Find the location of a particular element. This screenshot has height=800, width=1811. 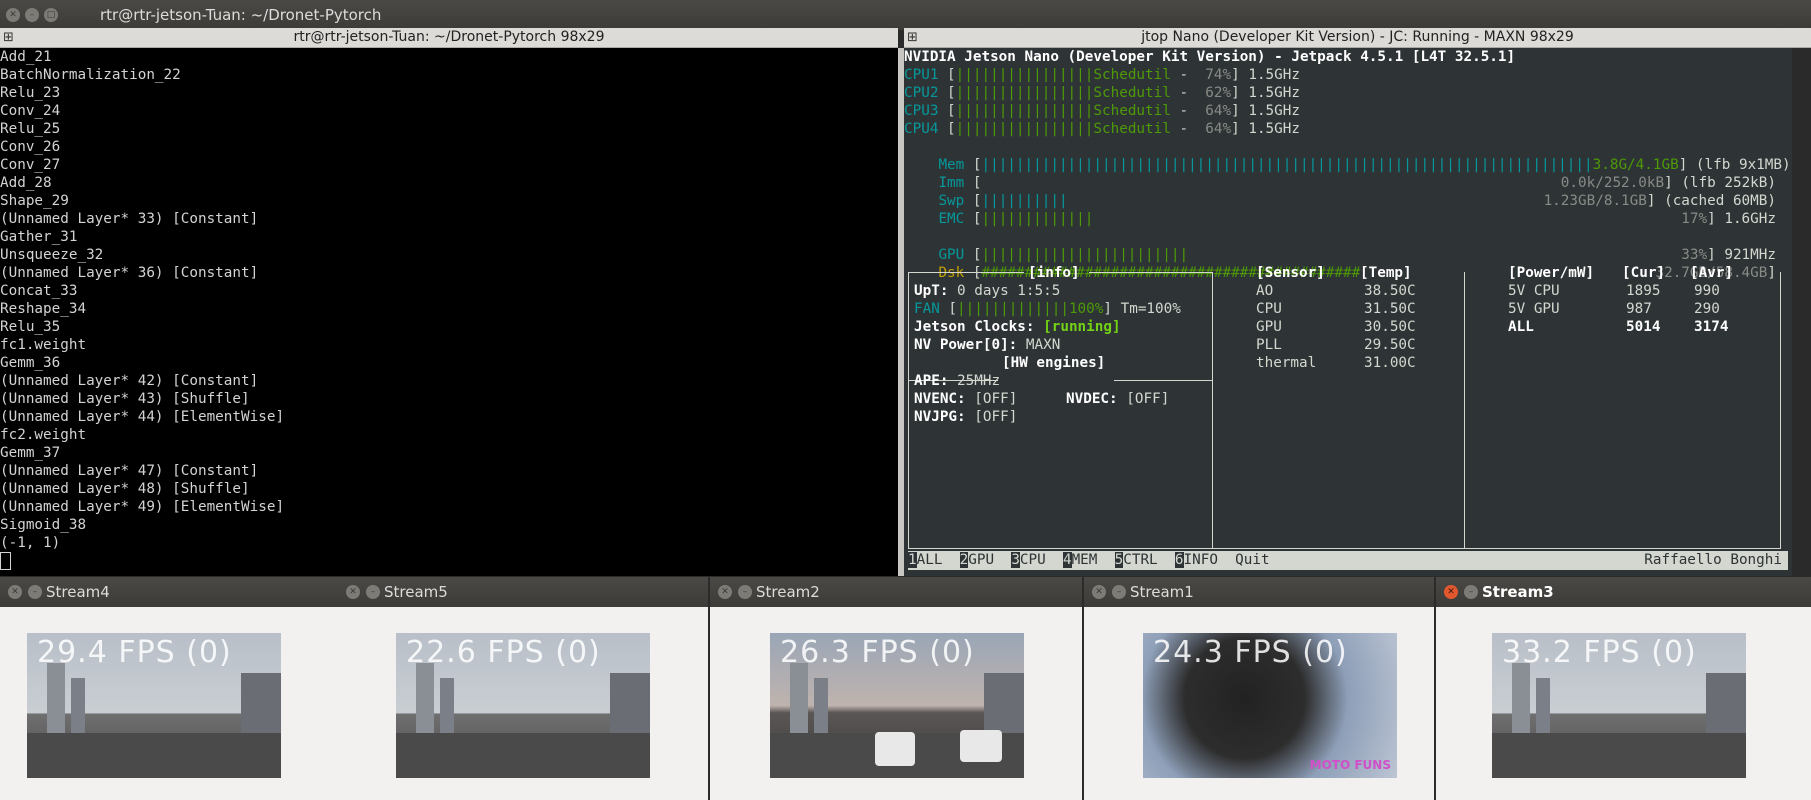

menu-item-info: 6INFO is located at coordinates (1196, 560).